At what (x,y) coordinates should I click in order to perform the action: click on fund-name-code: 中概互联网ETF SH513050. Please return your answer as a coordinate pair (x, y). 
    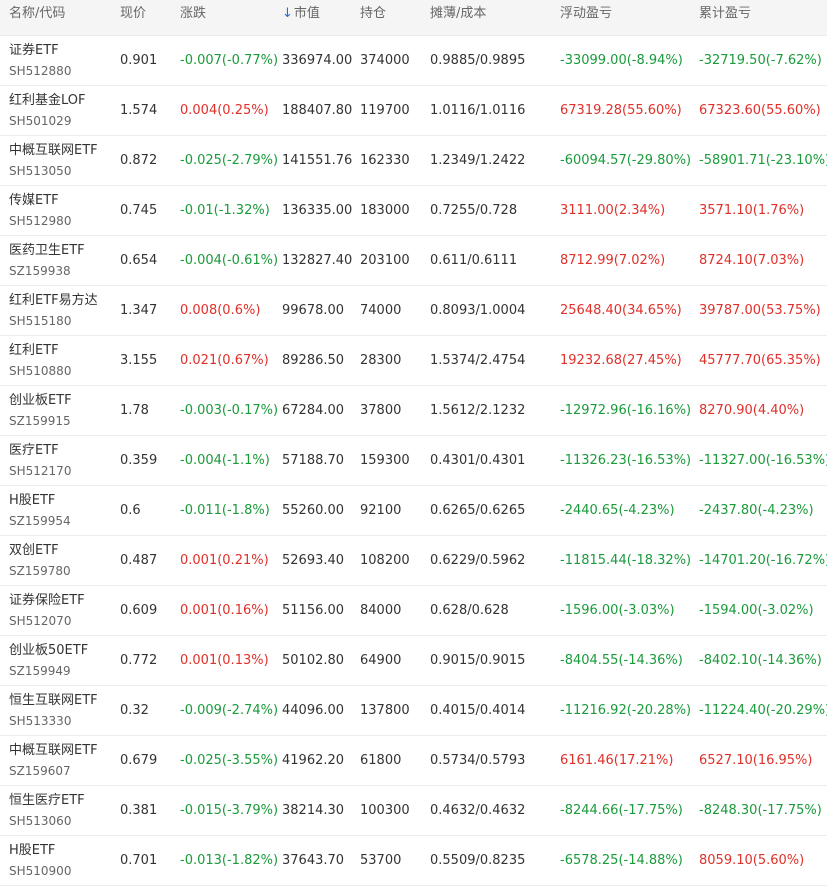
    Looking at the image, I should click on (61, 161).